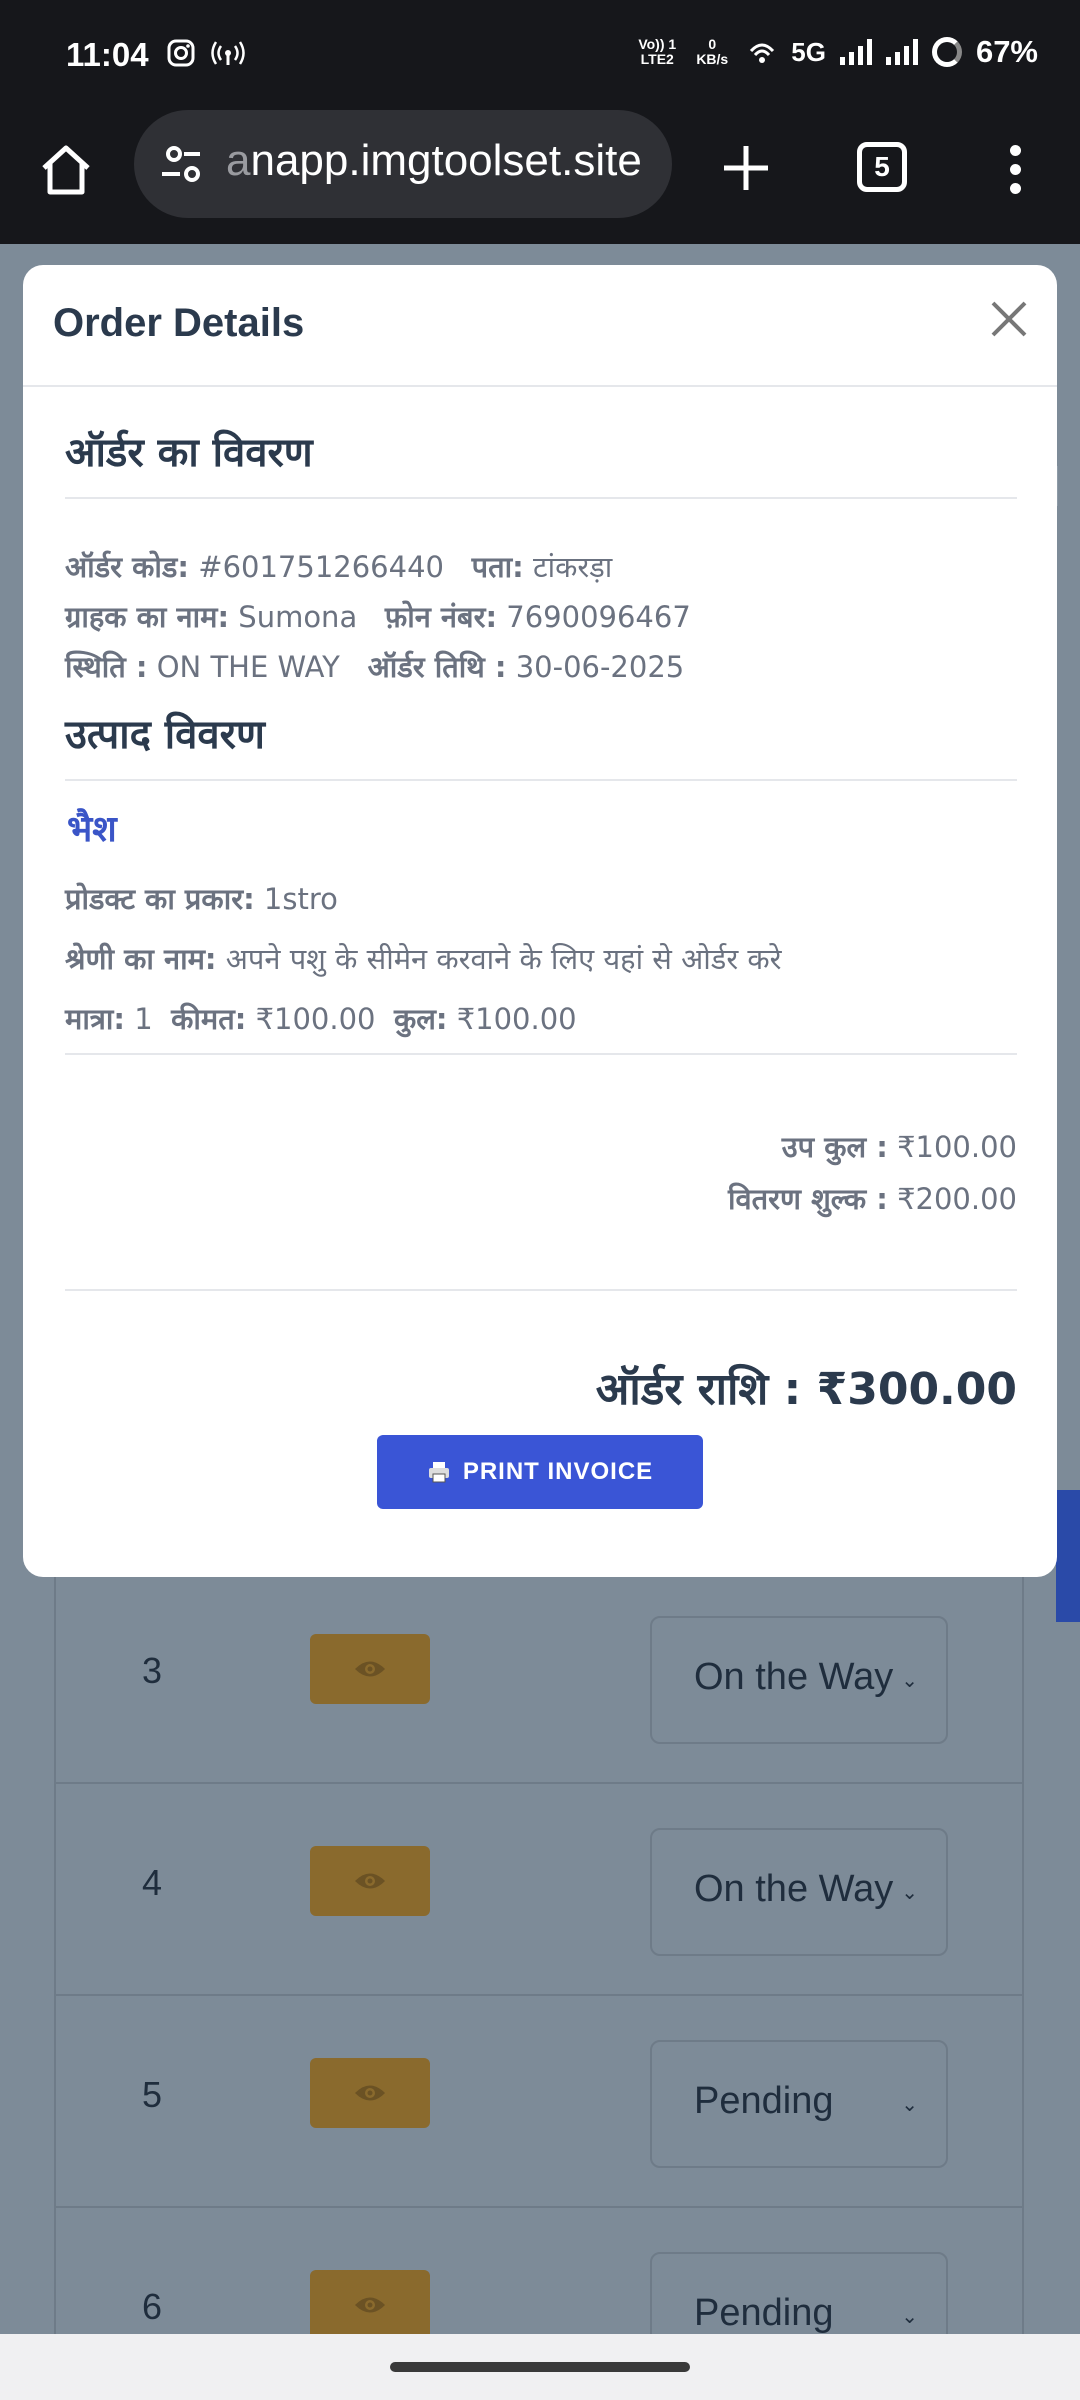 Image resolution: width=1080 pixels, height=2400 pixels. What do you see at coordinates (300, 899) in the screenshot?
I see `product-type: 1stro` at bounding box center [300, 899].